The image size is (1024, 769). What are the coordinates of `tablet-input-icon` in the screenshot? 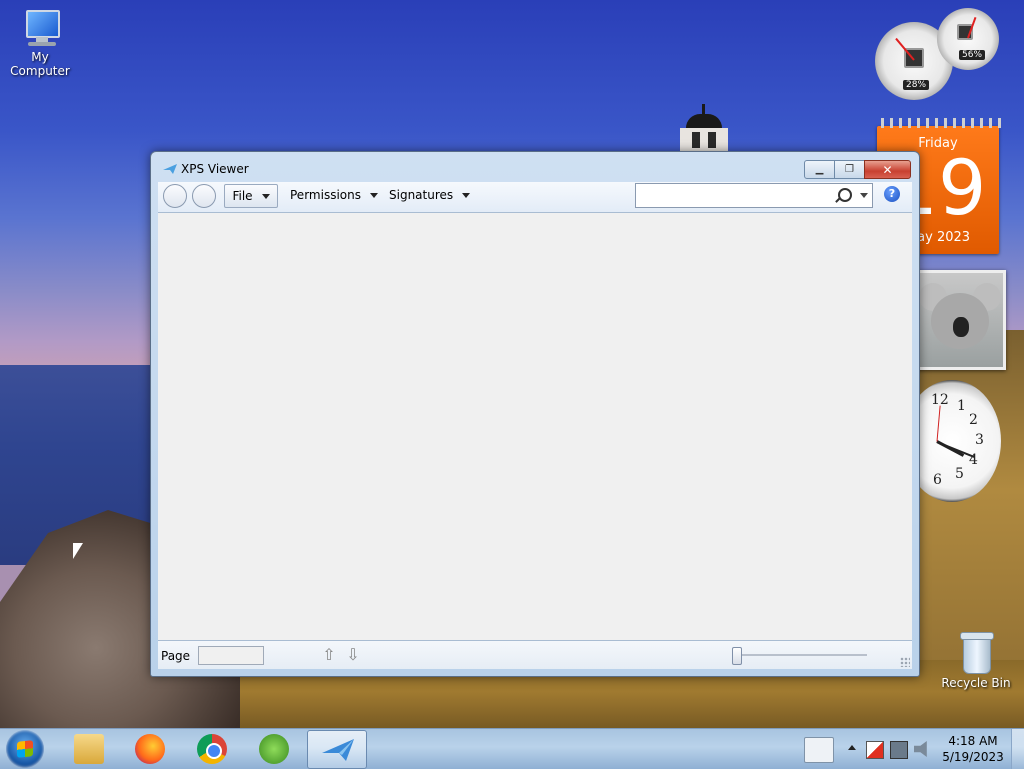 It's located at (819, 750).